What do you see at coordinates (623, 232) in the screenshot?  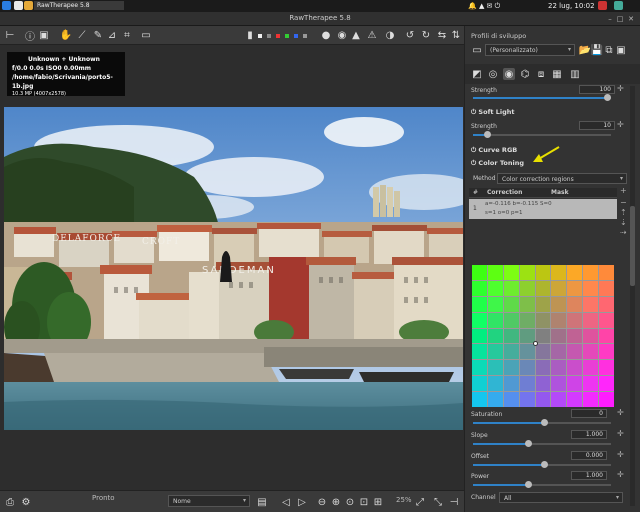 I see `copy-region-icon: ⇢` at bounding box center [623, 232].